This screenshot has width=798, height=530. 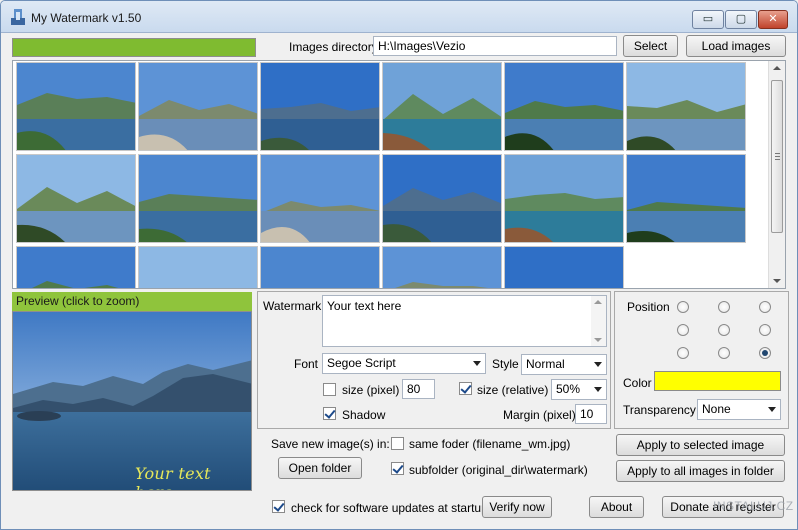 What do you see at coordinates (686, 106) in the screenshot?
I see `statue-cypress-photo` at bounding box center [686, 106].